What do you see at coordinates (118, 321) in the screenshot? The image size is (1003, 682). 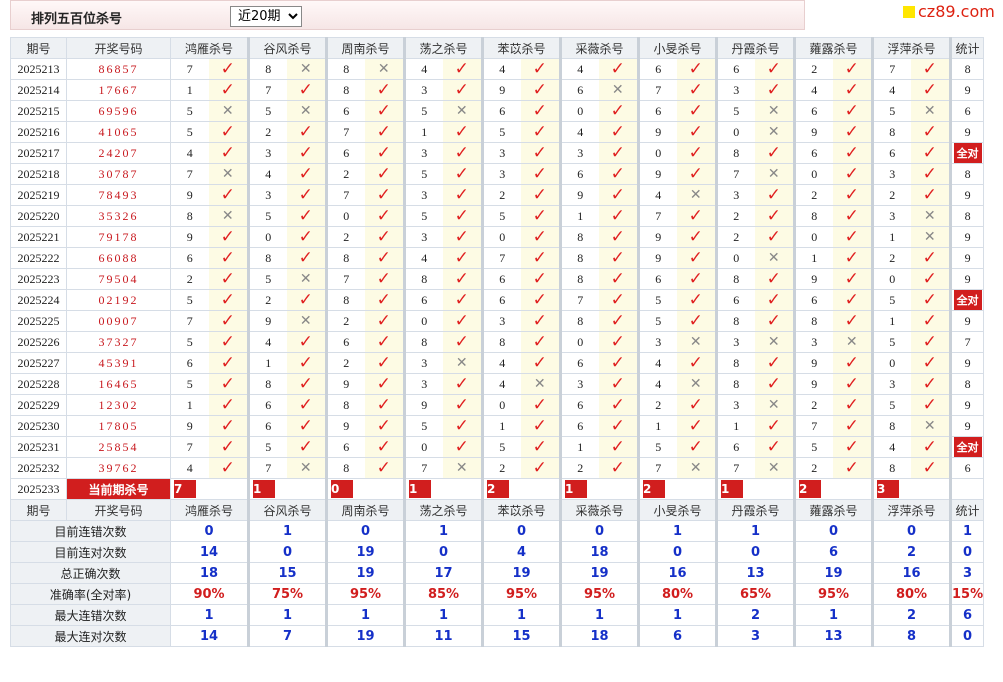 I see `draw-number-cell: 00907` at bounding box center [118, 321].